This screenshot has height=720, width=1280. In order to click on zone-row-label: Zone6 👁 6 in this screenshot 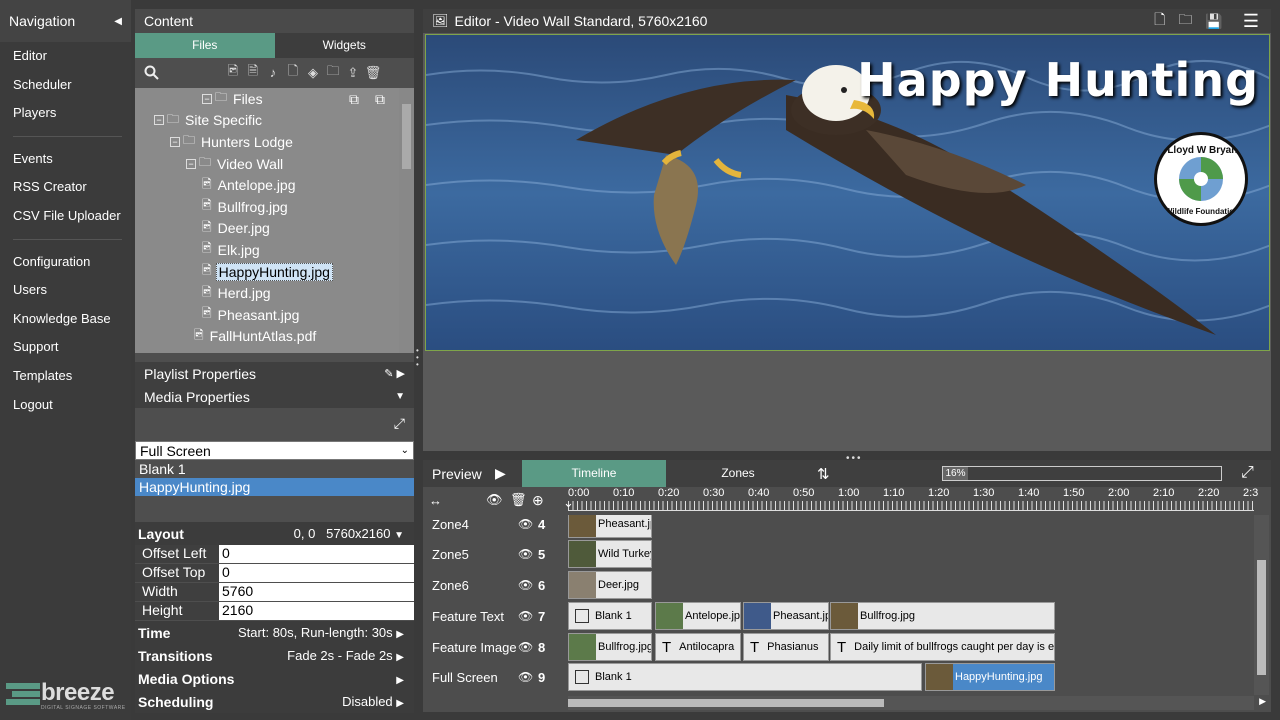, I will do `click(495, 585)`.